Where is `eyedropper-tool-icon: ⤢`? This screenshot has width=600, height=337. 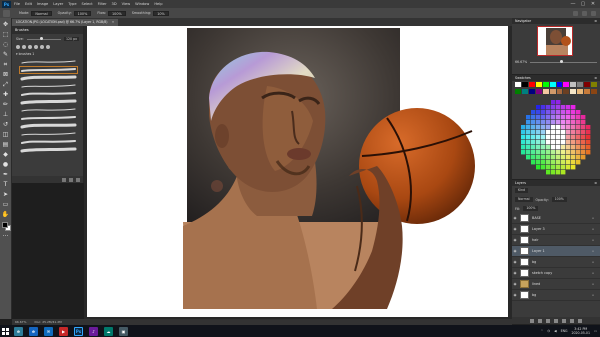 eyedropper-tool-icon: ⤢ is located at coordinates (6, 85).